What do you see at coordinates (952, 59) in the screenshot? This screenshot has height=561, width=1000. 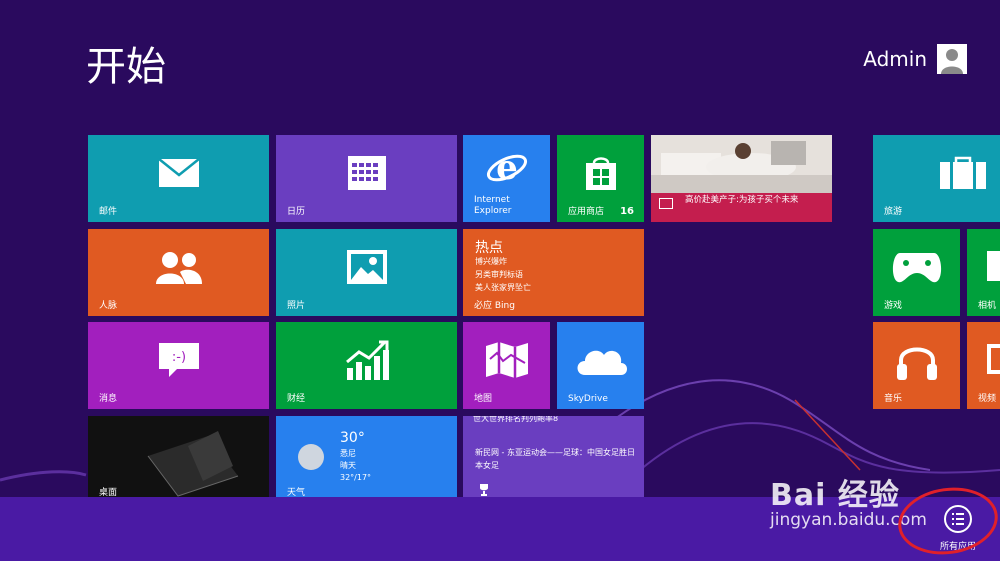 I see `user-avatar-icon` at bounding box center [952, 59].